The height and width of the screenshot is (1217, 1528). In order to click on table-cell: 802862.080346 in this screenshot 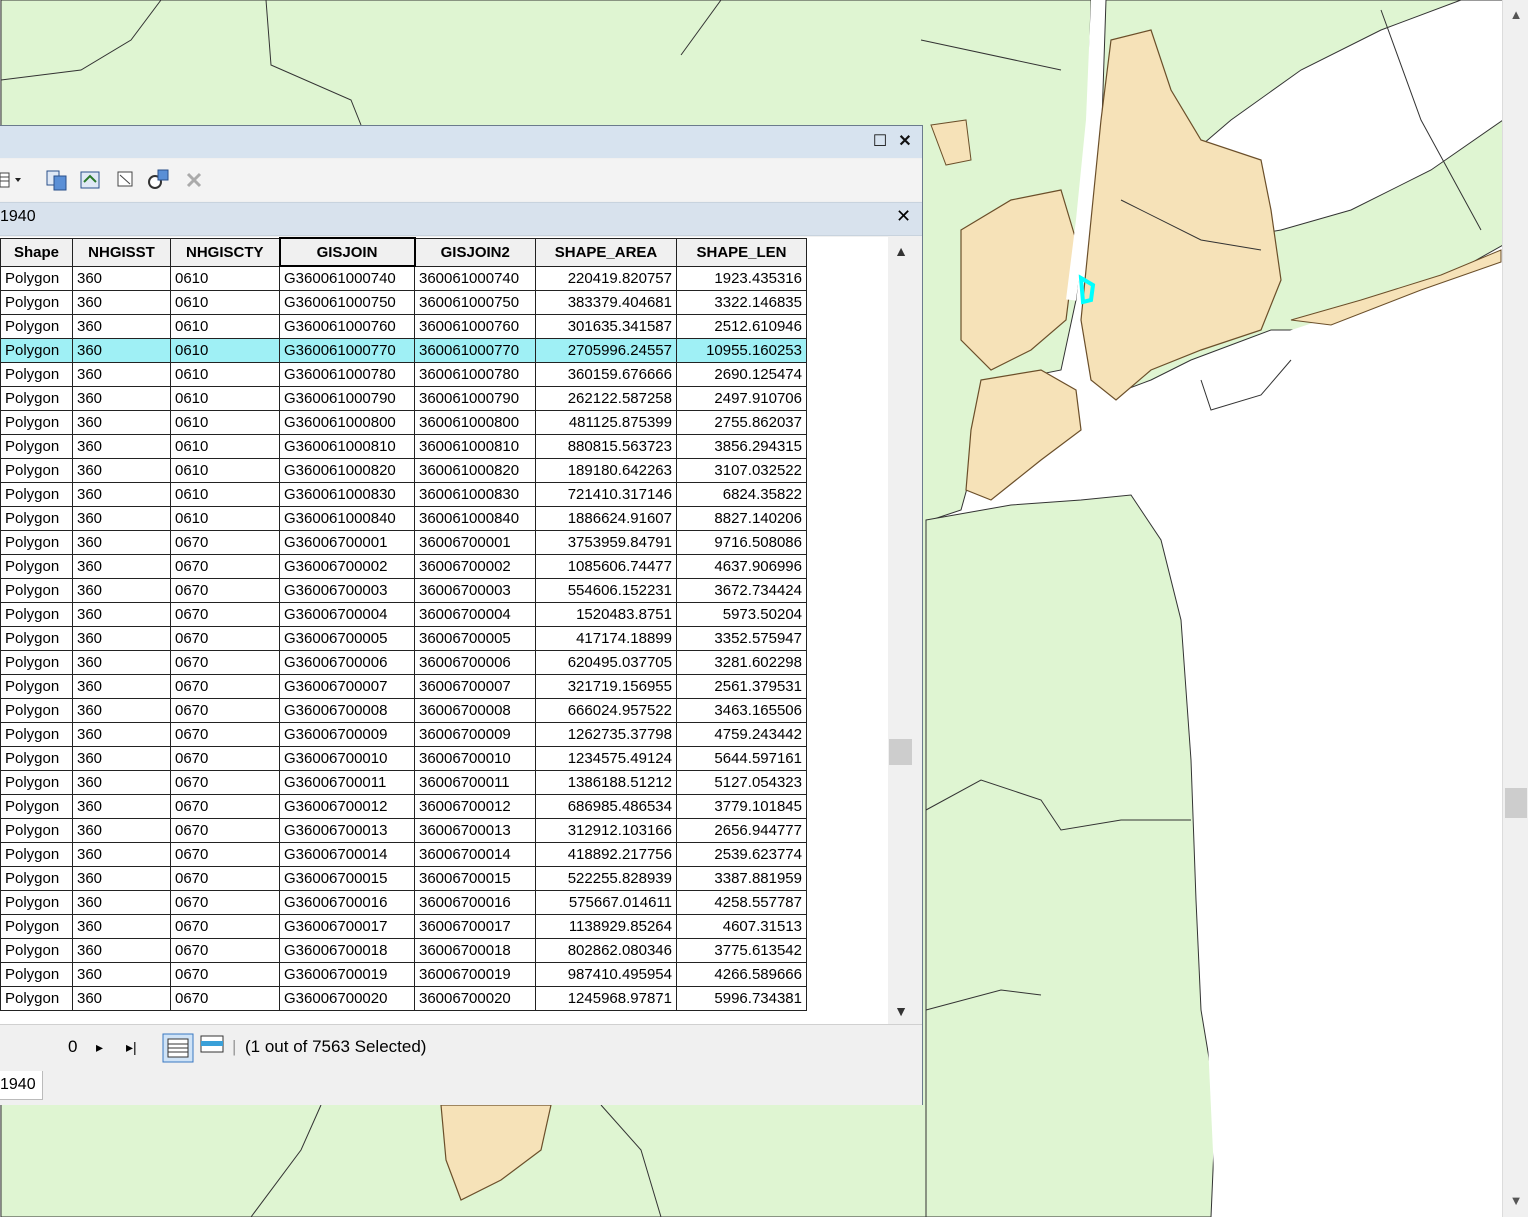, I will do `click(606, 950)`.